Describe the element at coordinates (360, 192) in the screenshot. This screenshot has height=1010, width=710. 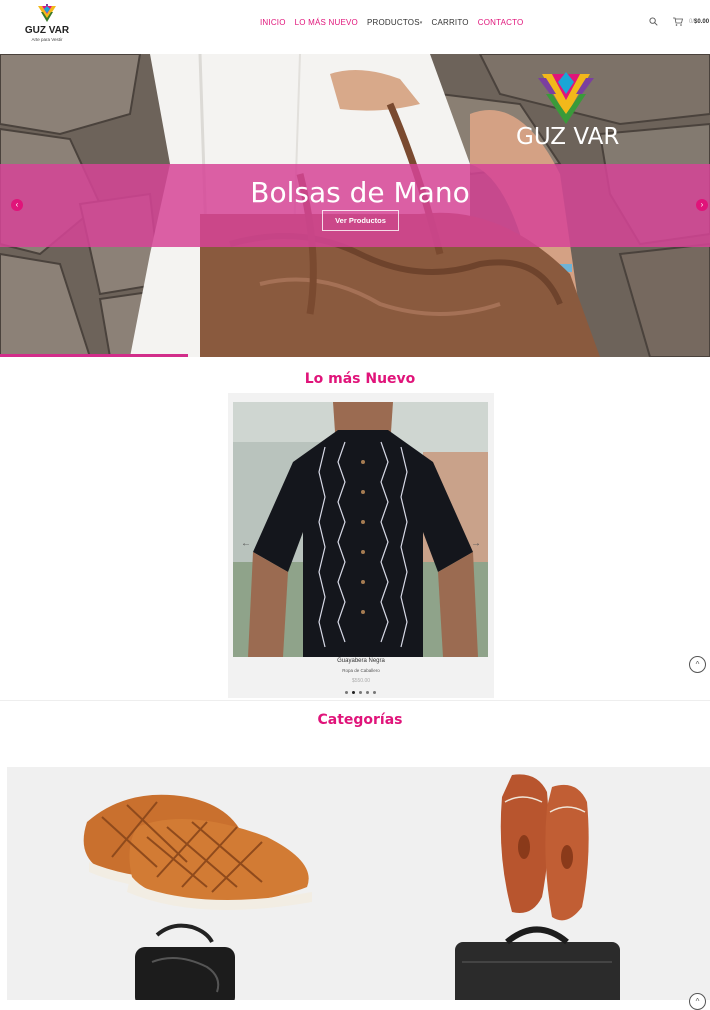
I see `hero-title: Bolsas de Mano` at that location.